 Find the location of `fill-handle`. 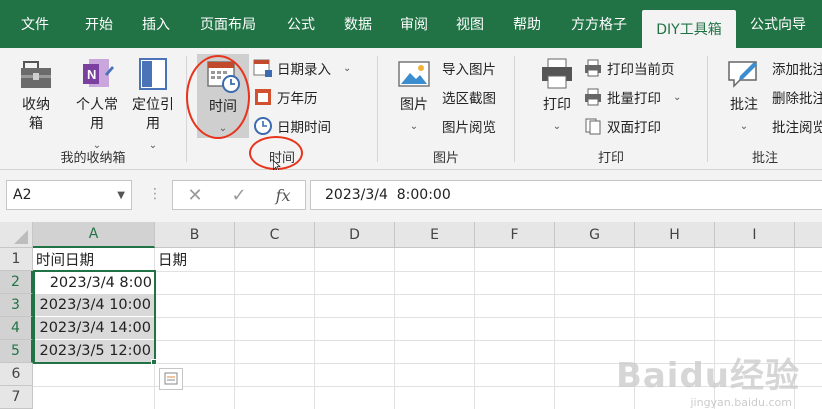

fill-handle is located at coordinates (154, 362).